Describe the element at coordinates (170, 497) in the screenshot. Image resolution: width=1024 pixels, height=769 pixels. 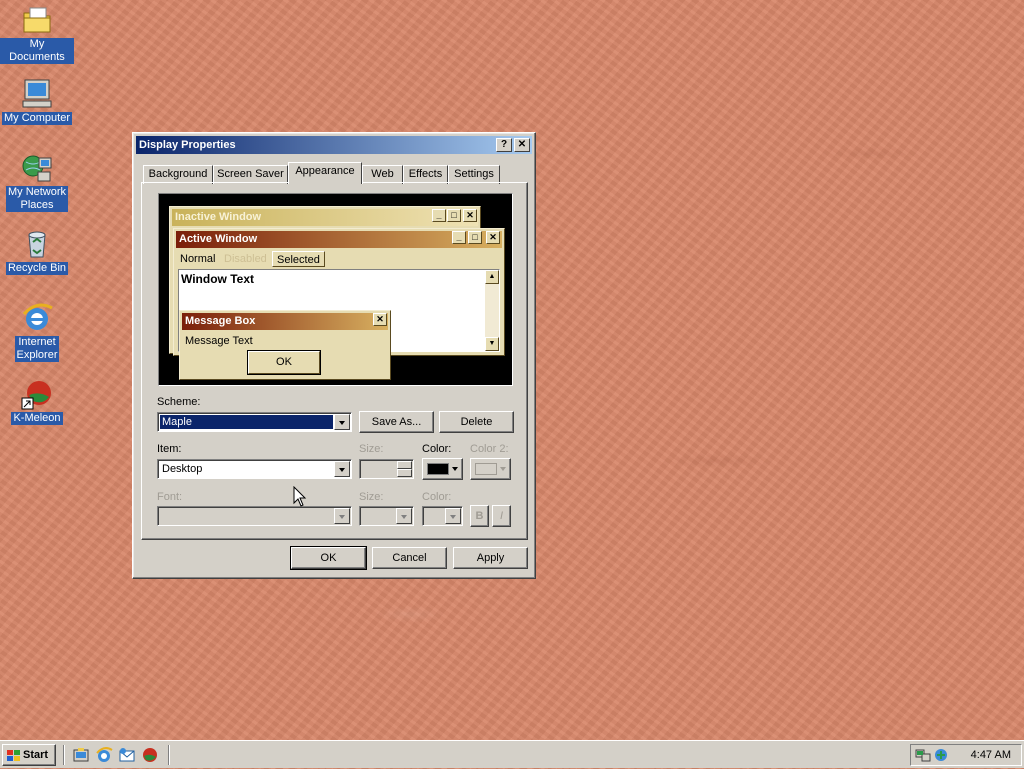
I see `font-label: Font:` at that location.